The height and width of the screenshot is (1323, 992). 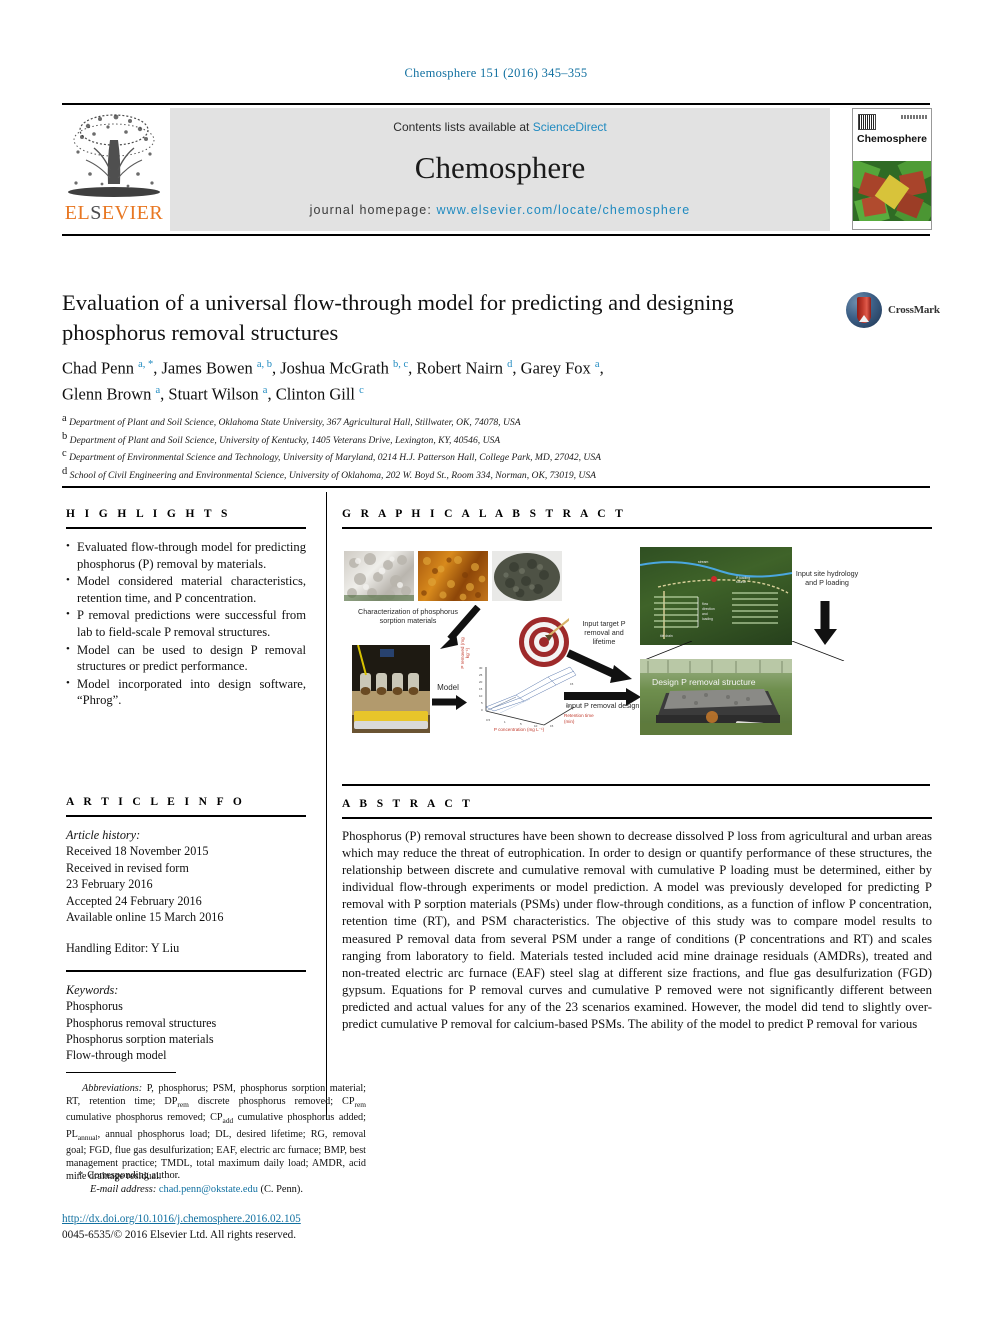 What do you see at coordinates (482, 703) in the screenshot?
I see `svg-text: 5` at bounding box center [482, 703].